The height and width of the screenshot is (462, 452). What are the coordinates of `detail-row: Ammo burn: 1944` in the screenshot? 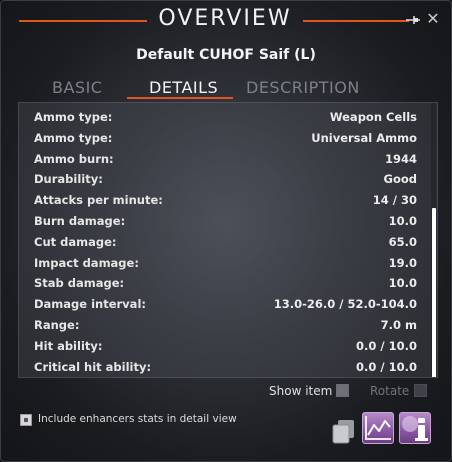 It's located at (219, 159).